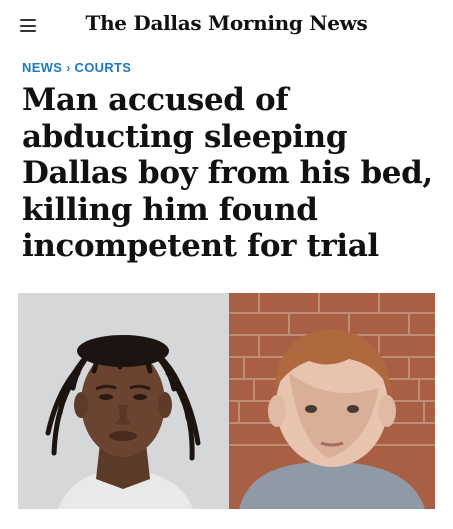 The image size is (453, 529). I want to click on breadcrumb-news-link: NEWS, so click(42, 67).